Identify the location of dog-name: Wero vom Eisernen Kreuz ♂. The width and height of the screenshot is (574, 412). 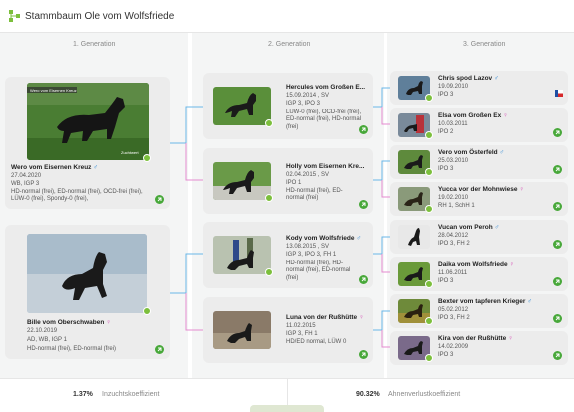
(54, 167).